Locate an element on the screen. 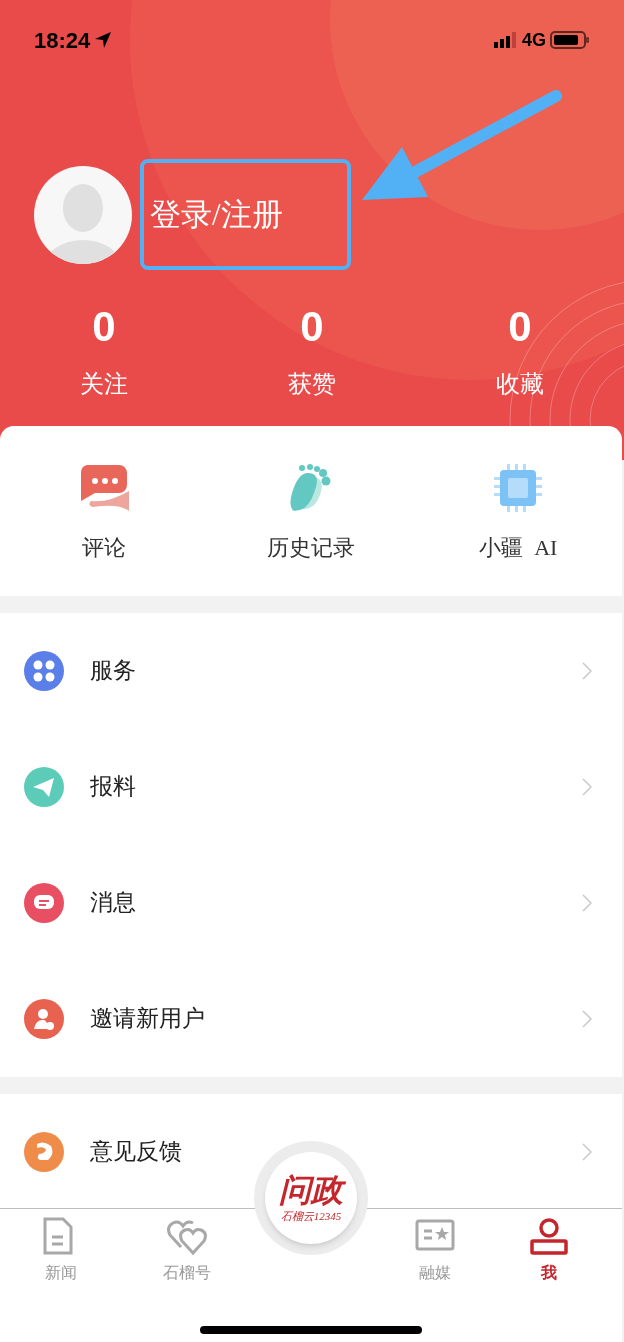 The width and height of the screenshot is (624, 1342). stat-label: 关注 is located at coordinates (104, 384).